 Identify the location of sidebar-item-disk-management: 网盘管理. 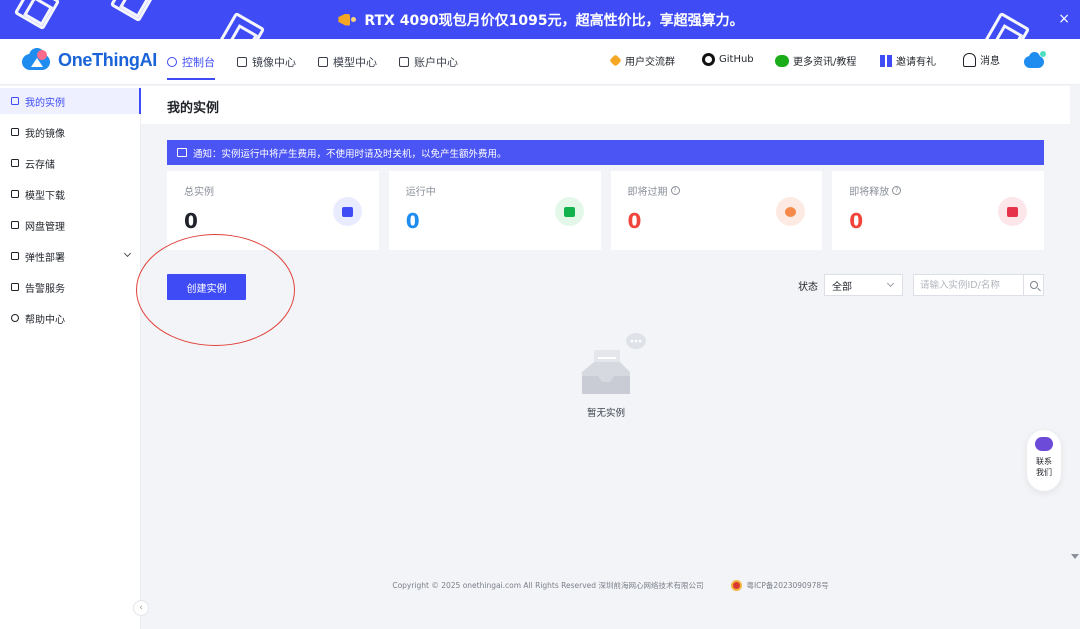
(70, 225).